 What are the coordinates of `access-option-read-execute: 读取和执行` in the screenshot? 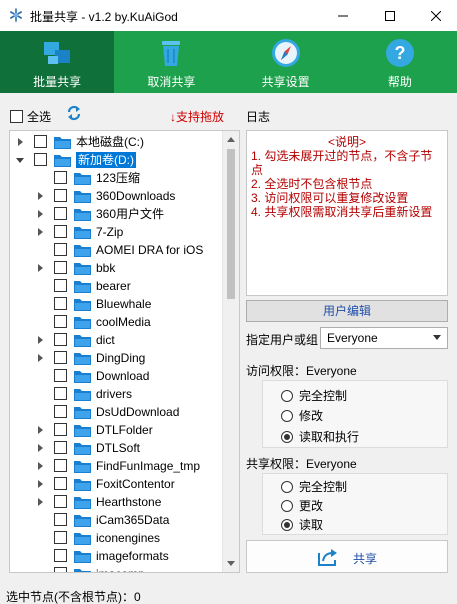 It's located at (320, 436).